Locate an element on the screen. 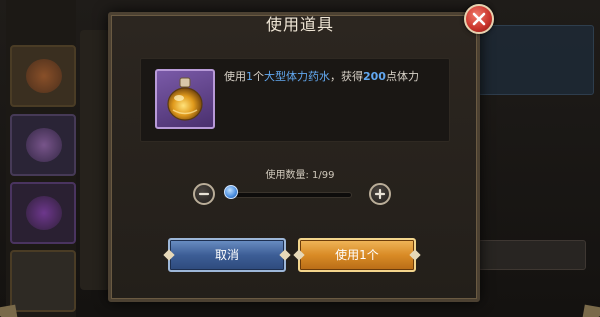 The height and width of the screenshot is (317, 600). quantity-label: 使用数量: 1/99 is located at coordinates (300, 173).